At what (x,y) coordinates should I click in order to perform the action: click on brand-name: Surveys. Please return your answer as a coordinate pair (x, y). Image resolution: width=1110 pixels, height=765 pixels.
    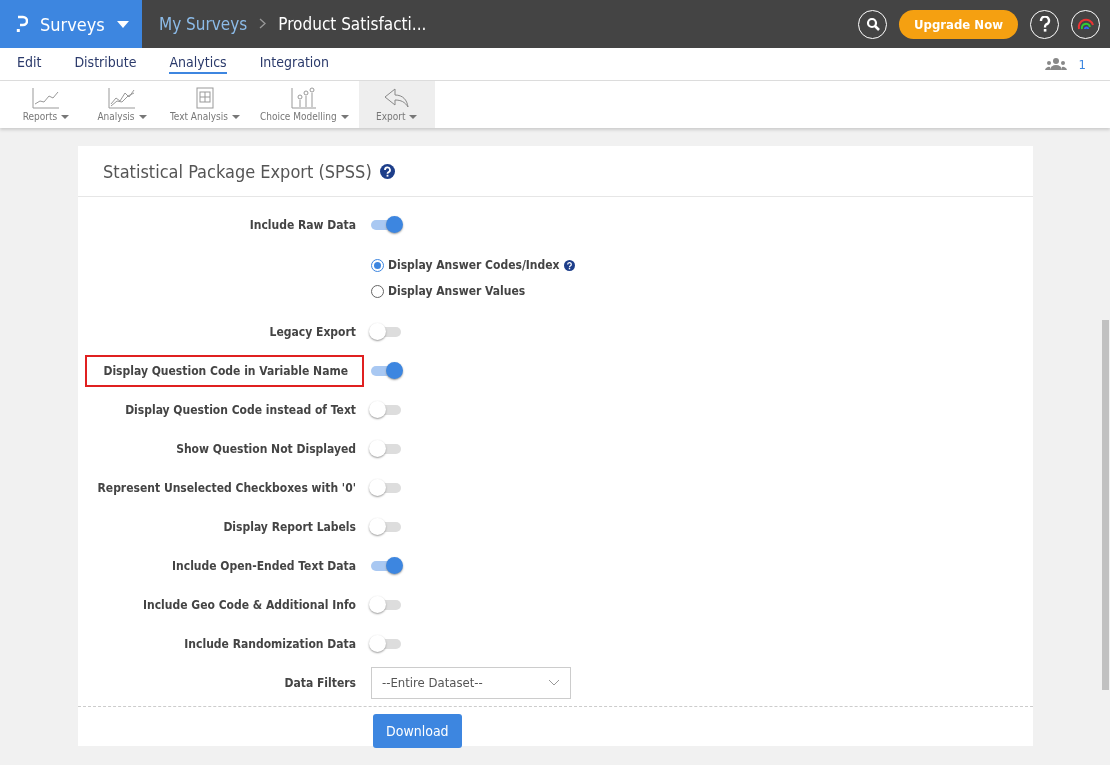
    Looking at the image, I should click on (72, 24).